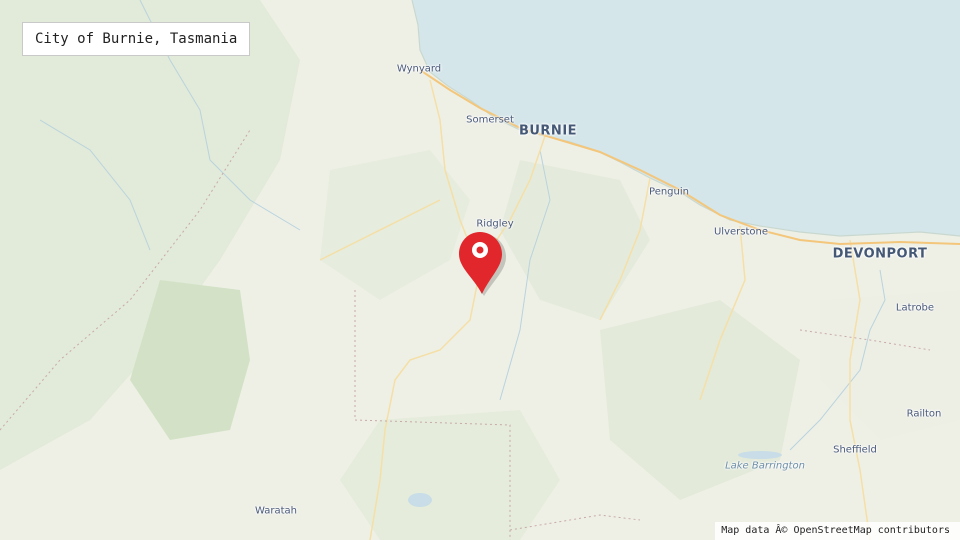  Describe the element at coordinates (481, 263) in the screenshot. I see `map-pin-icon` at that location.